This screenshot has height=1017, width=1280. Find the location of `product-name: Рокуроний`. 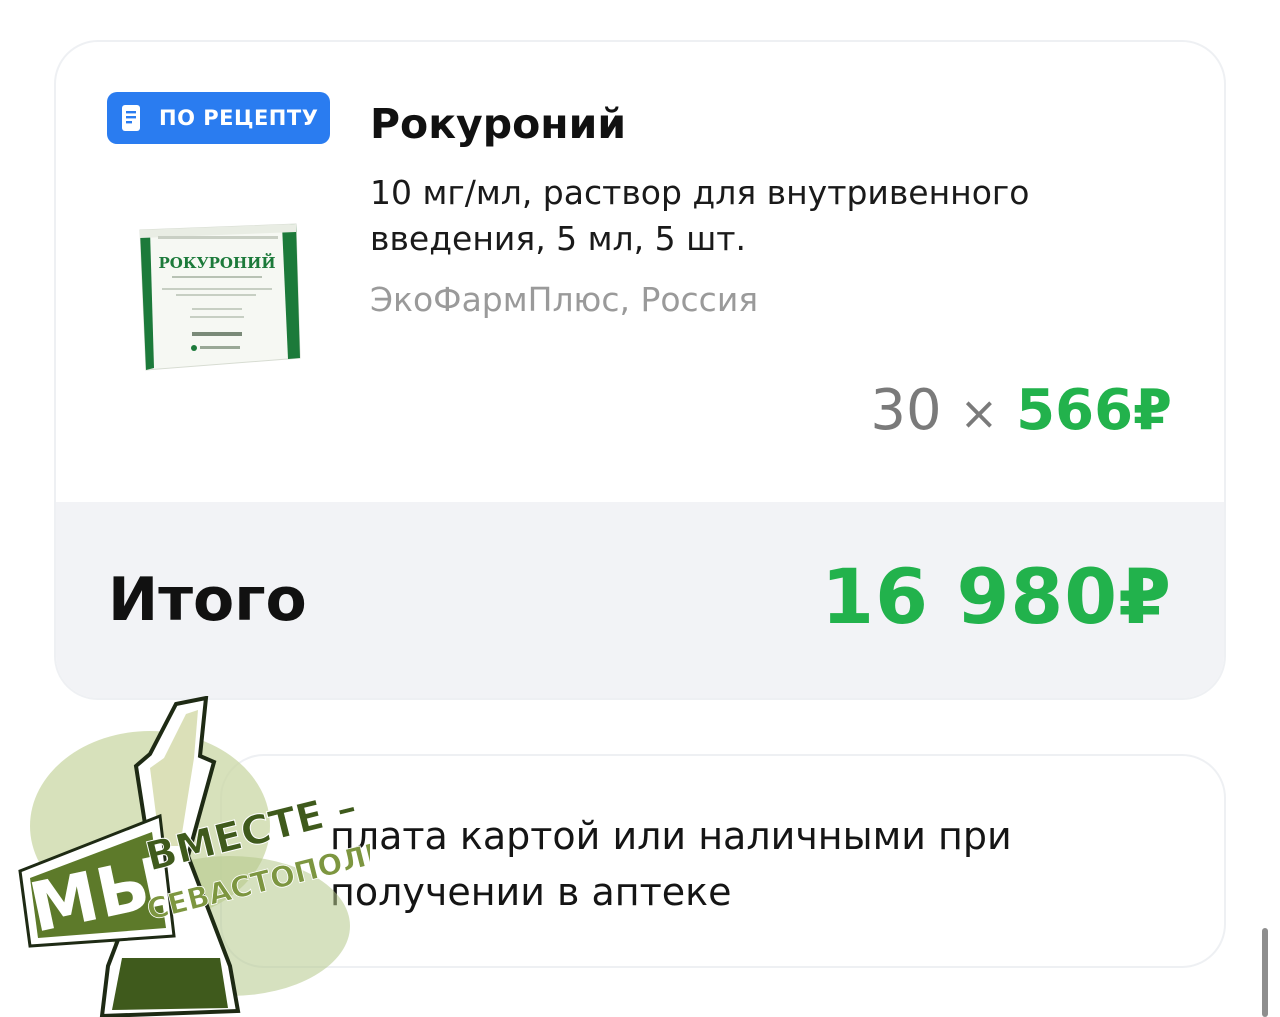

product-name: Рокуроний is located at coordinates (498, 124).